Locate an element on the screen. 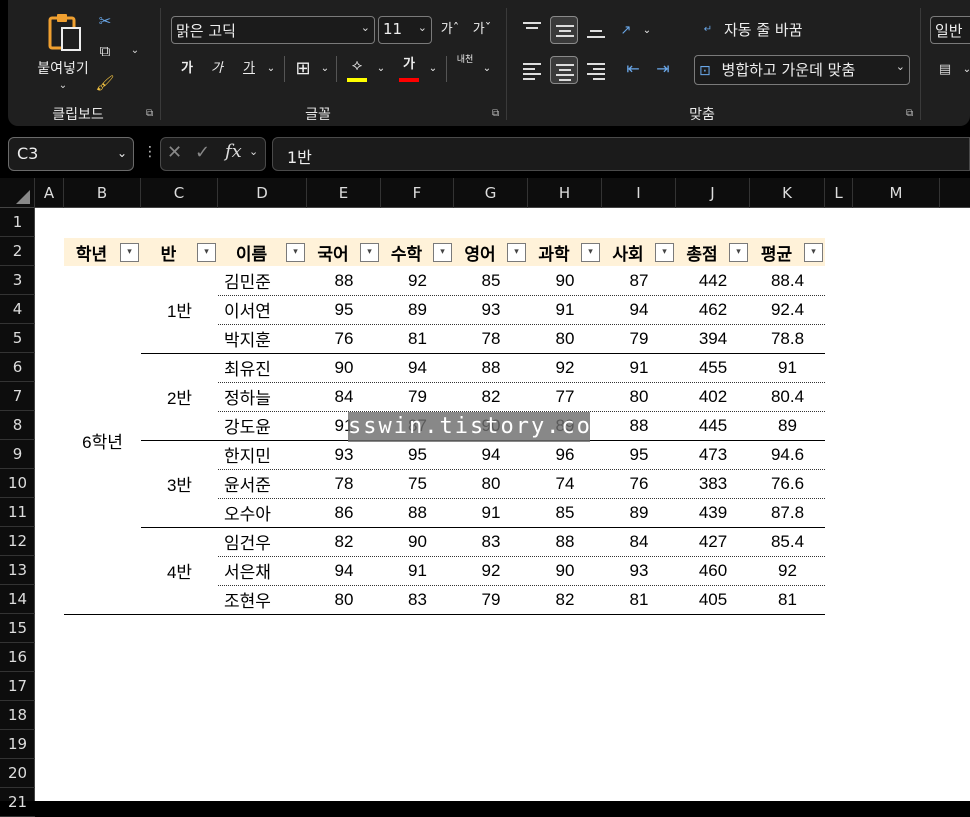 Image resolution: width=970 pixels, height=817 pixels. score-cell: 383 is located at coordinates (713, 483).